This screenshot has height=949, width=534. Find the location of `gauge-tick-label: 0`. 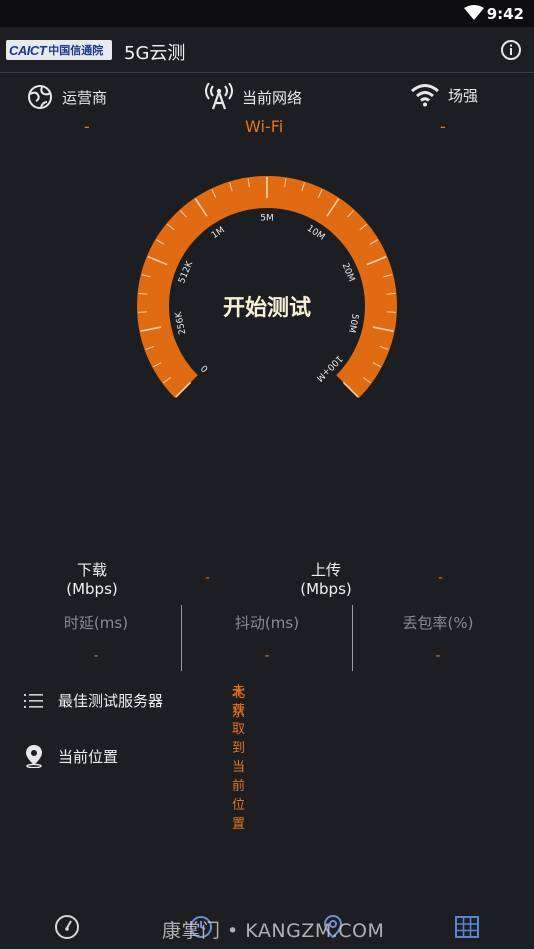

gauge-tick-label: 0 is located at coordinates (204, 367).